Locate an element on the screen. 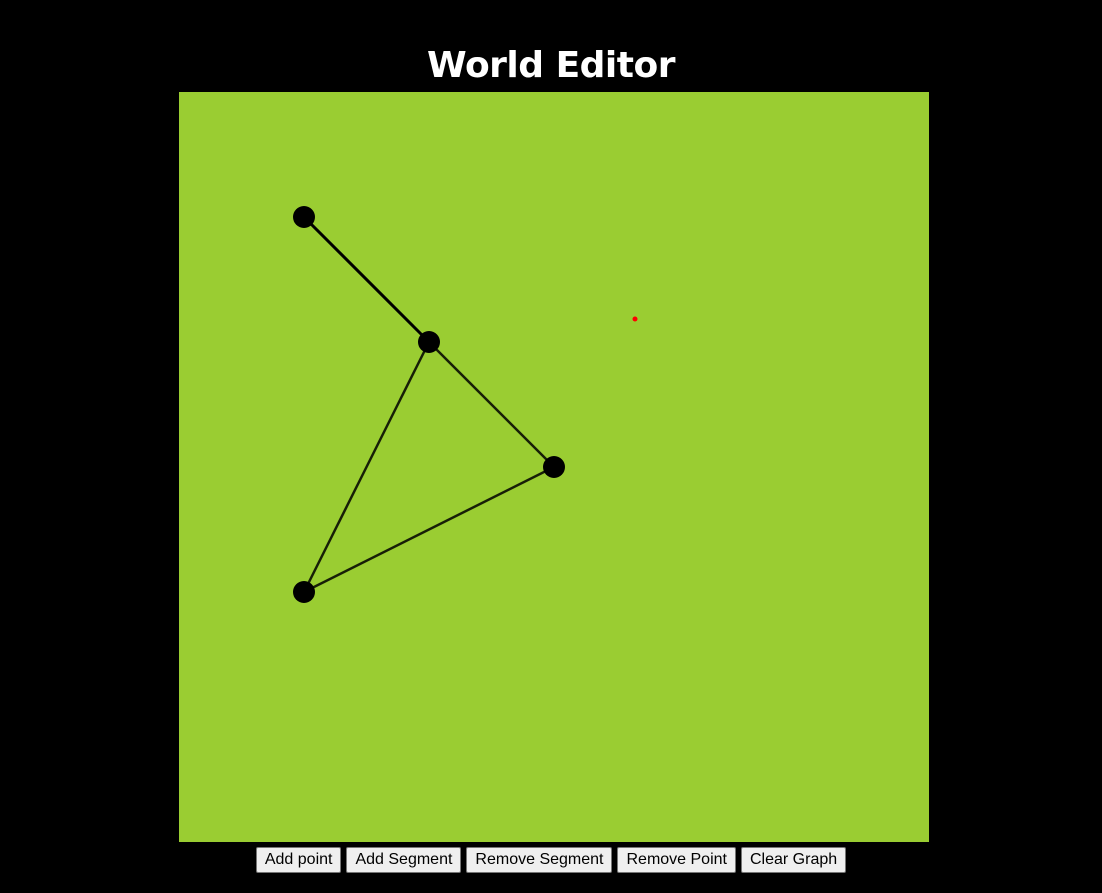 The height and width of the screenshot is (893, 1102). points is located at coordinates (429, 404).